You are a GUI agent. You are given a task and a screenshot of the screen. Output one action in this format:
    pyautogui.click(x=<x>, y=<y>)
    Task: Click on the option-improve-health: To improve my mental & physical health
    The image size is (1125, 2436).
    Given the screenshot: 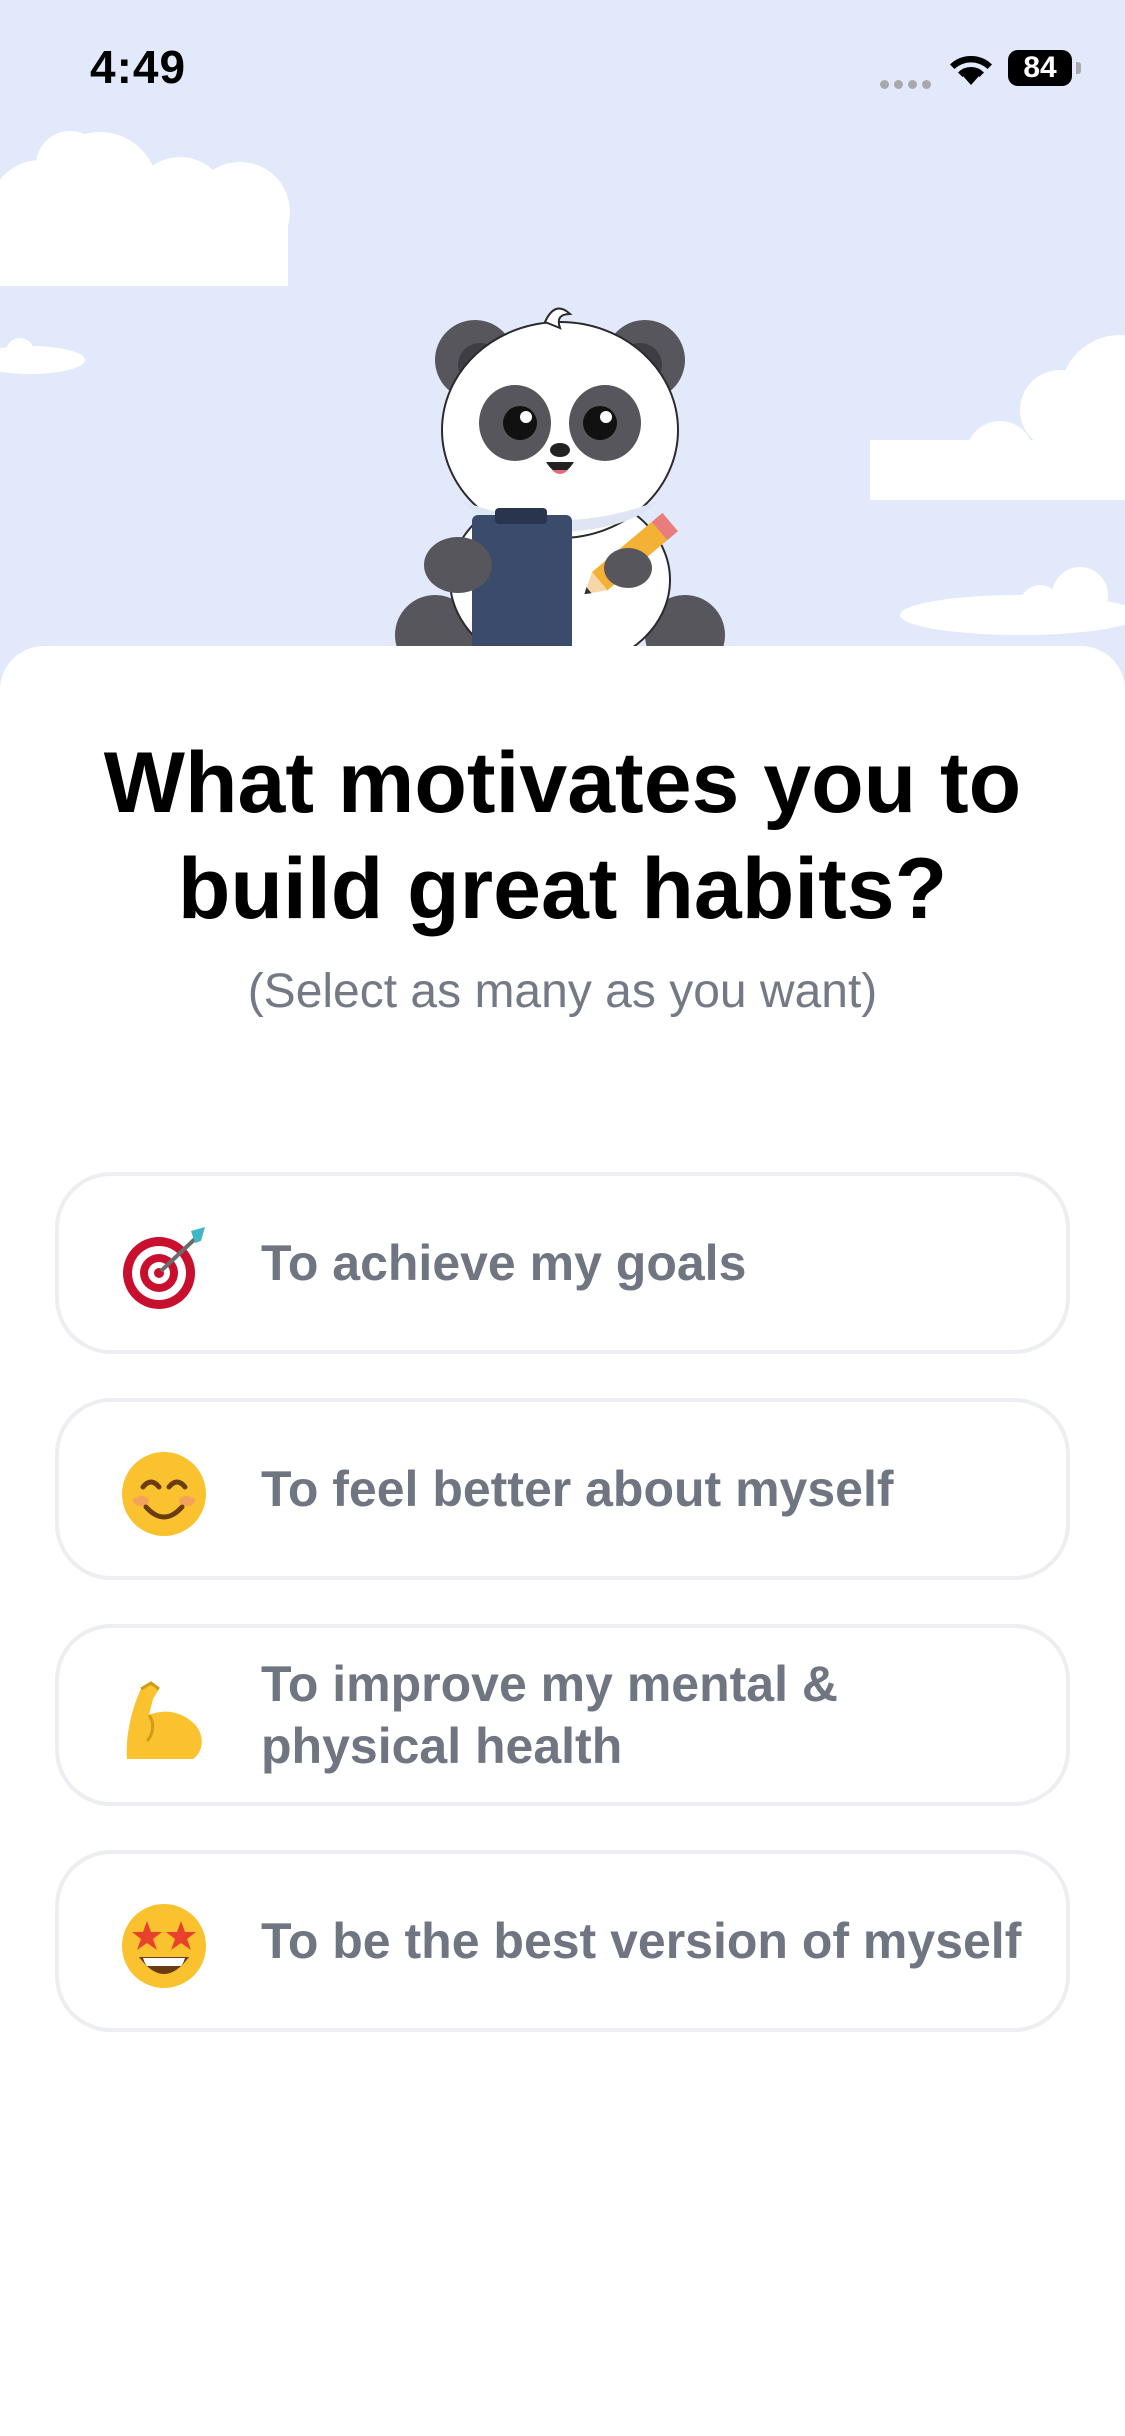 What is the action you would take?
    pyautogui.click(x=562, y=1715)
    